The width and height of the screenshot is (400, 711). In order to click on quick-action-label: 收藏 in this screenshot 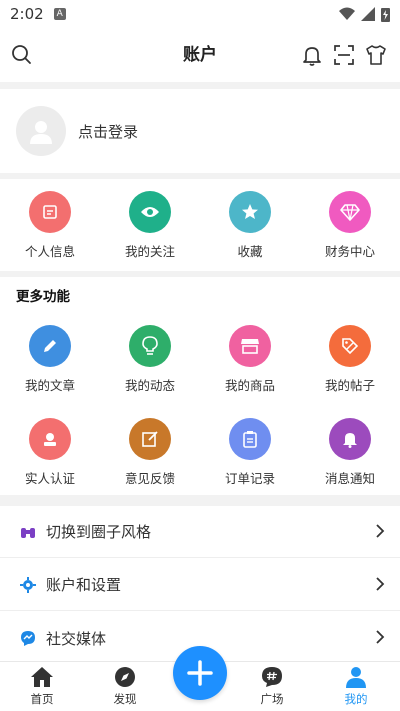, I will do `click(250, 251)`.